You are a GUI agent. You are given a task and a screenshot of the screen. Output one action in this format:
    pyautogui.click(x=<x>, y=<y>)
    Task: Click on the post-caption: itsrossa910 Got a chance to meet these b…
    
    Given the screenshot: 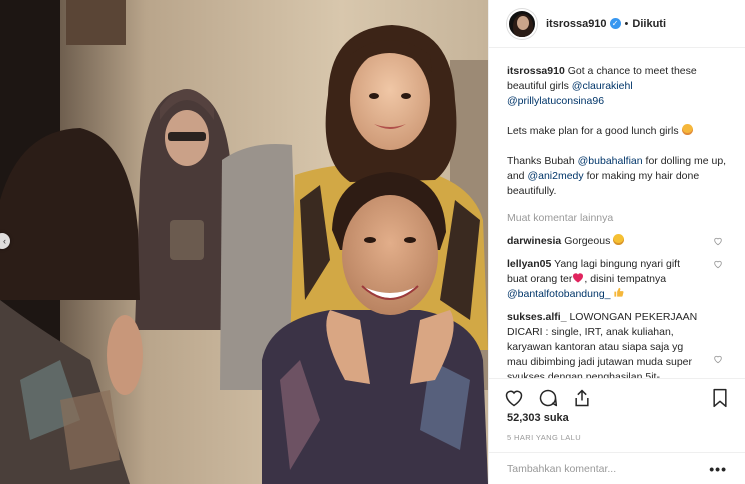 What is the action you would take?
    pyautogui.click(x=617, y=131)
    